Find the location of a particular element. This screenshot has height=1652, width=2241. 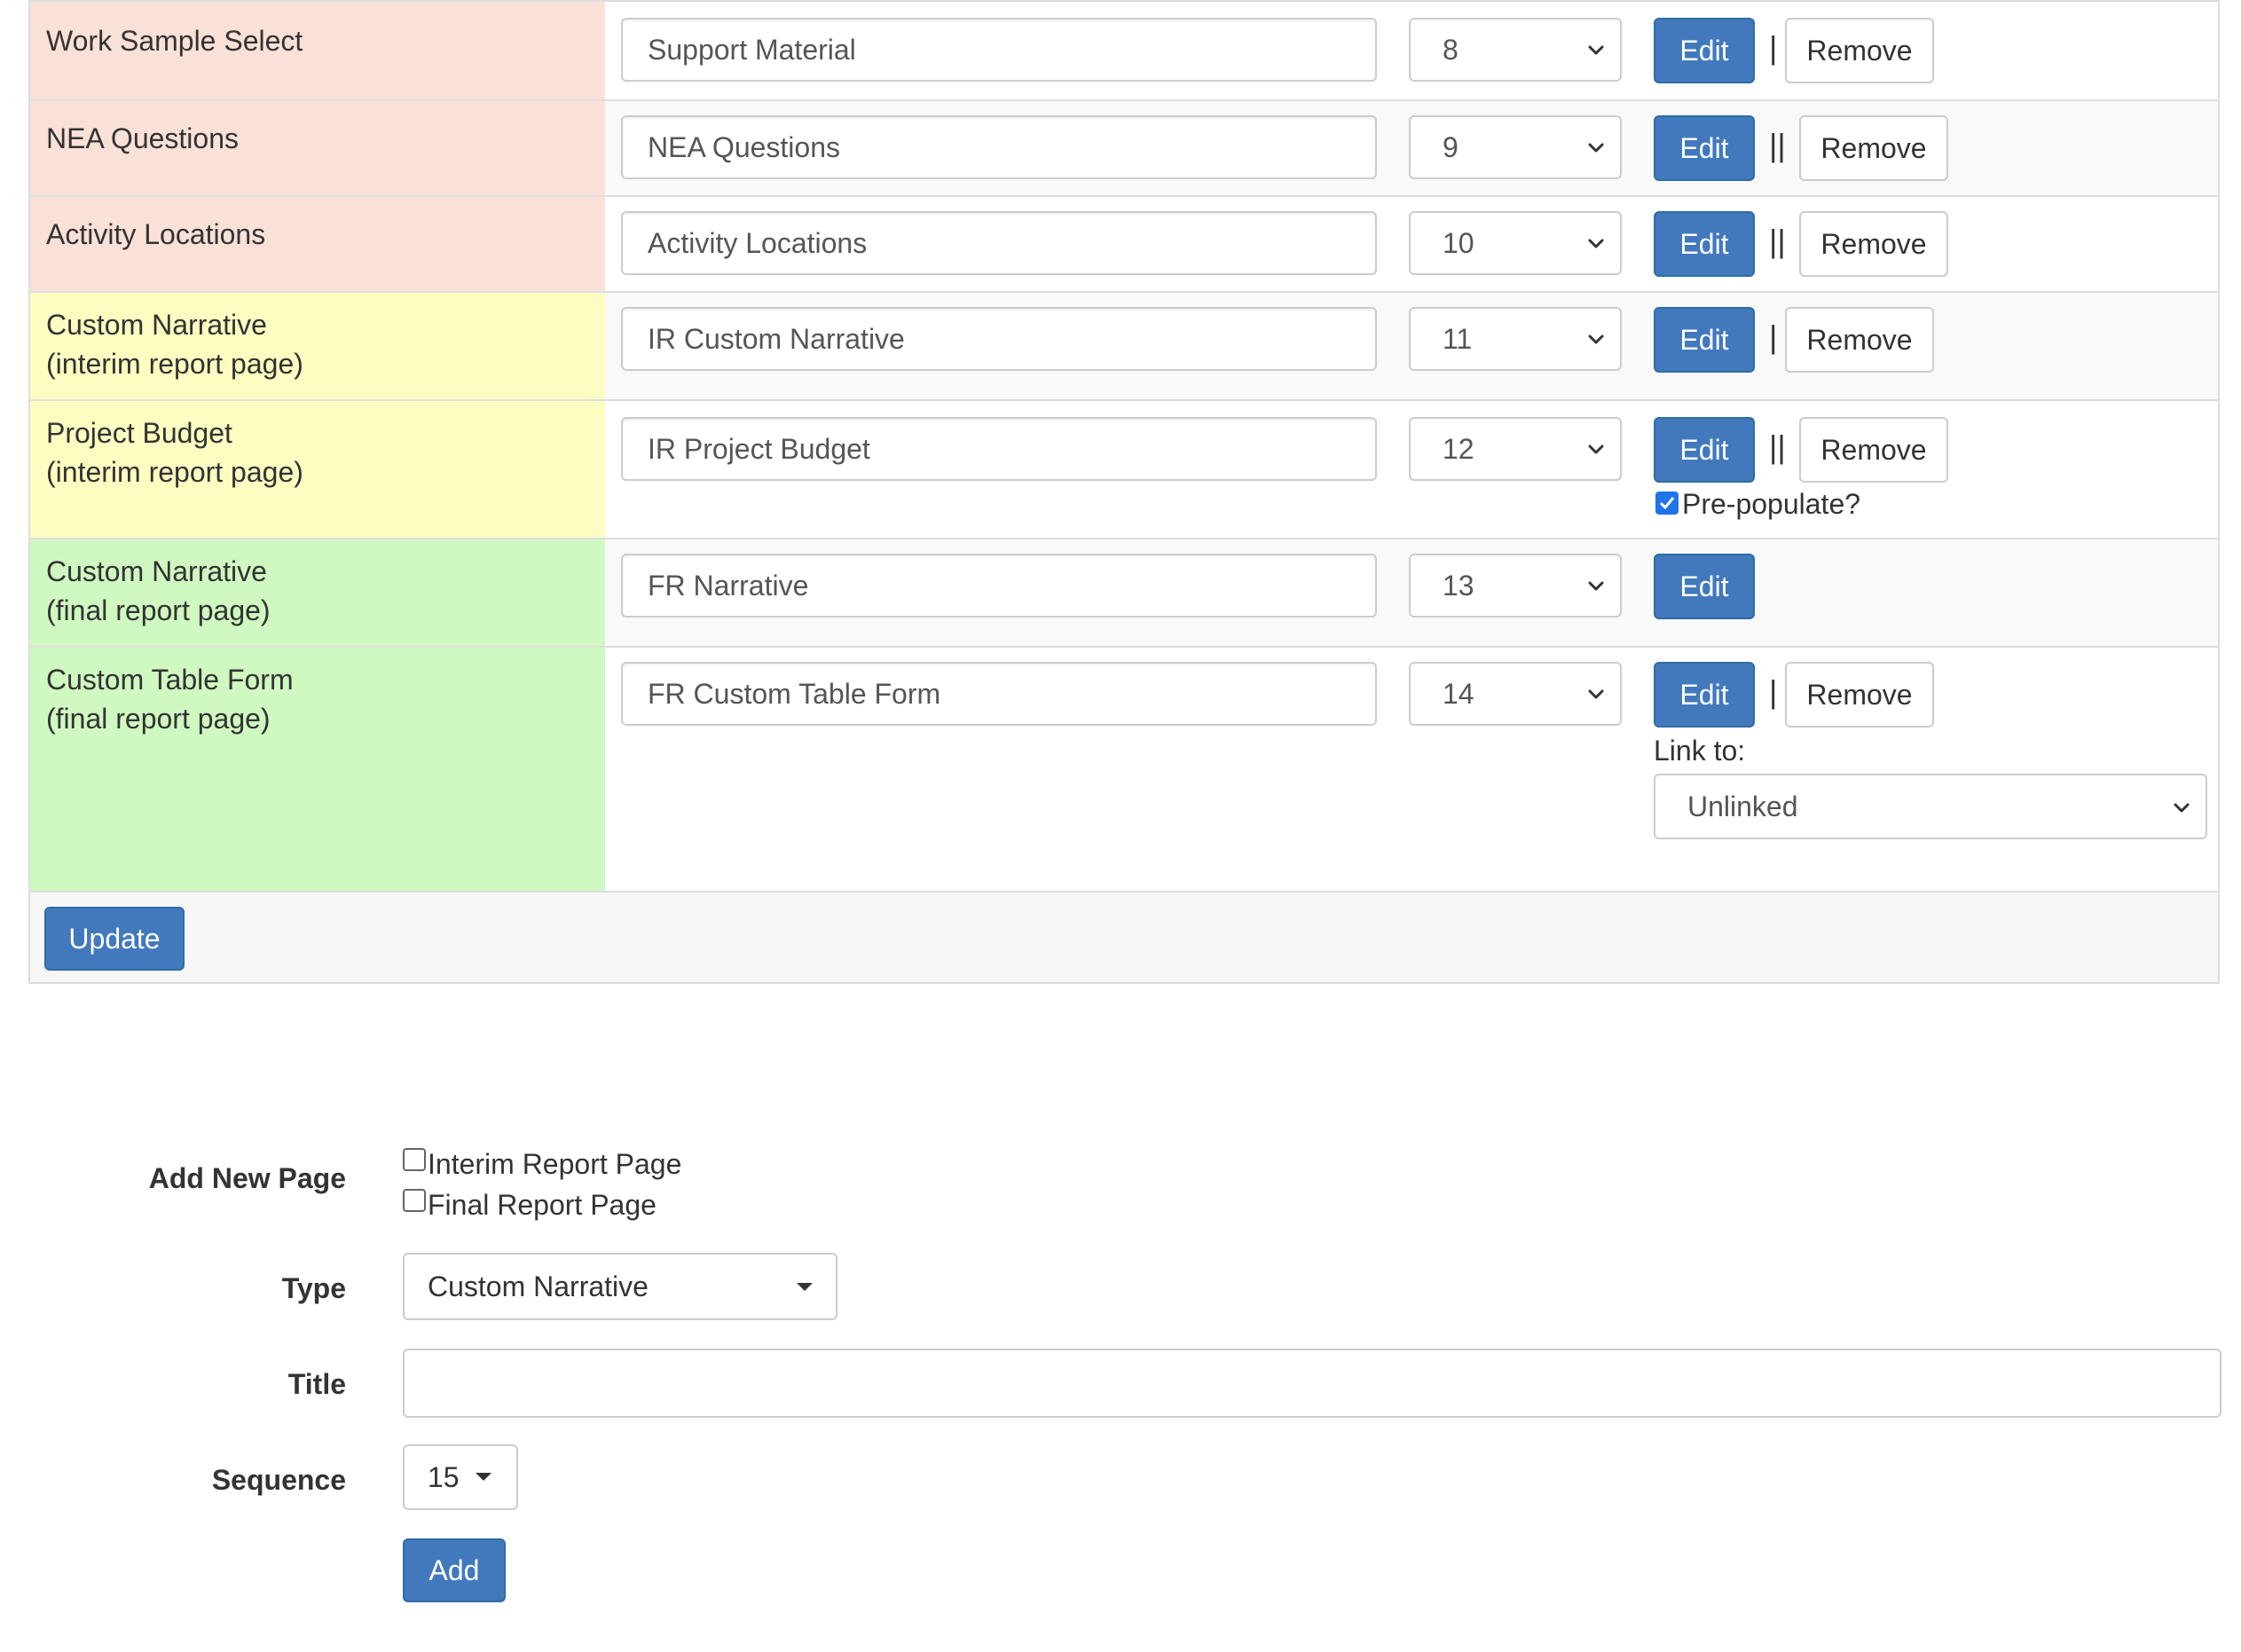

sequence-label: Sequence is located at coordinates (278, 1480).